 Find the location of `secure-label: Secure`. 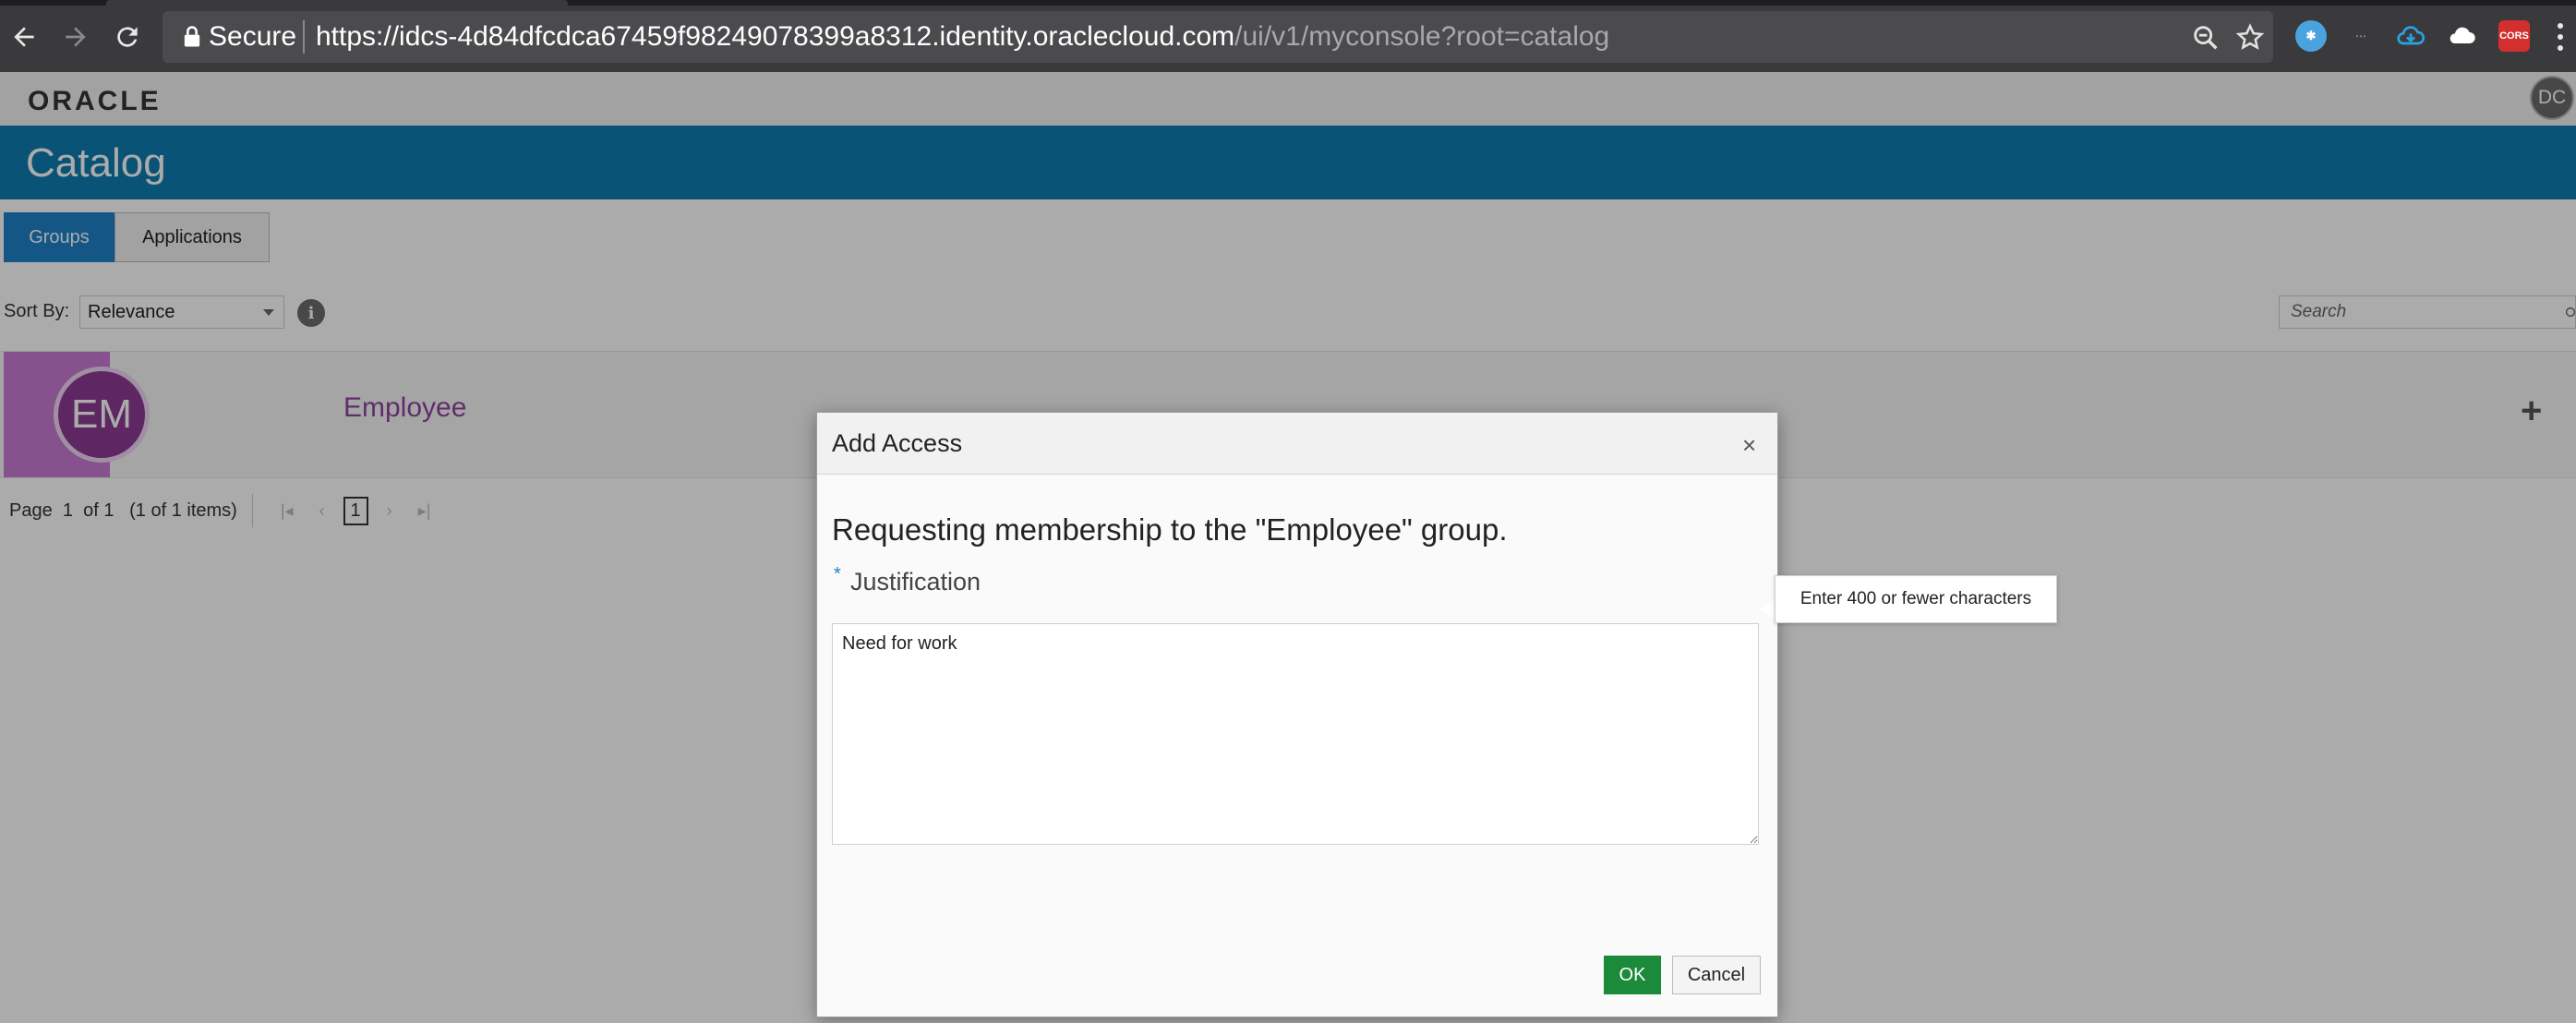

secure-label: Secure is located at coordinates (253, 36).